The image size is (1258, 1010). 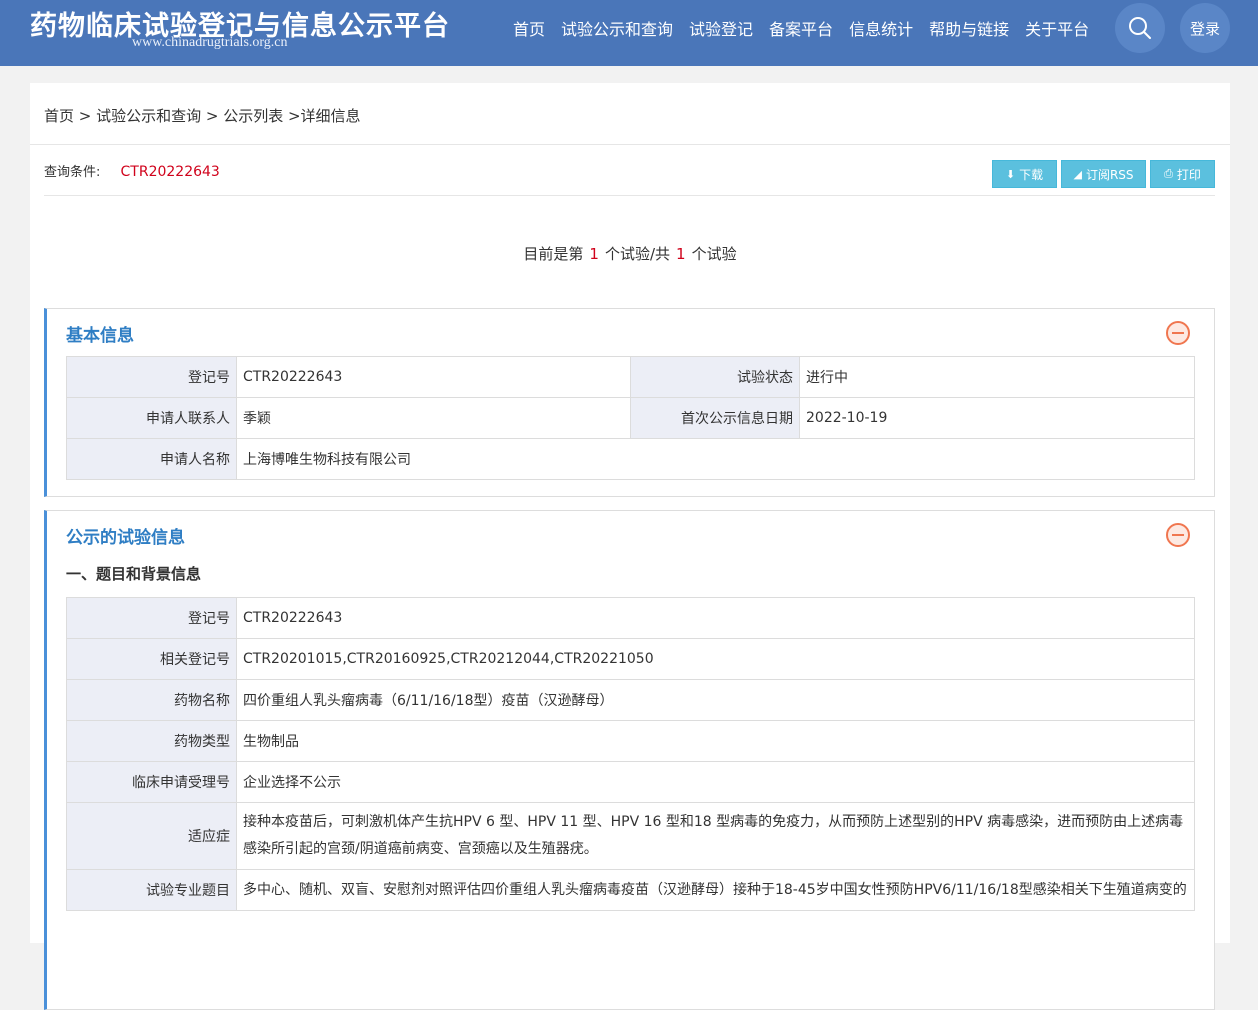 I want to click on site-url: www.chinadrugtrials.org.cn, so click(x=210, y=42).